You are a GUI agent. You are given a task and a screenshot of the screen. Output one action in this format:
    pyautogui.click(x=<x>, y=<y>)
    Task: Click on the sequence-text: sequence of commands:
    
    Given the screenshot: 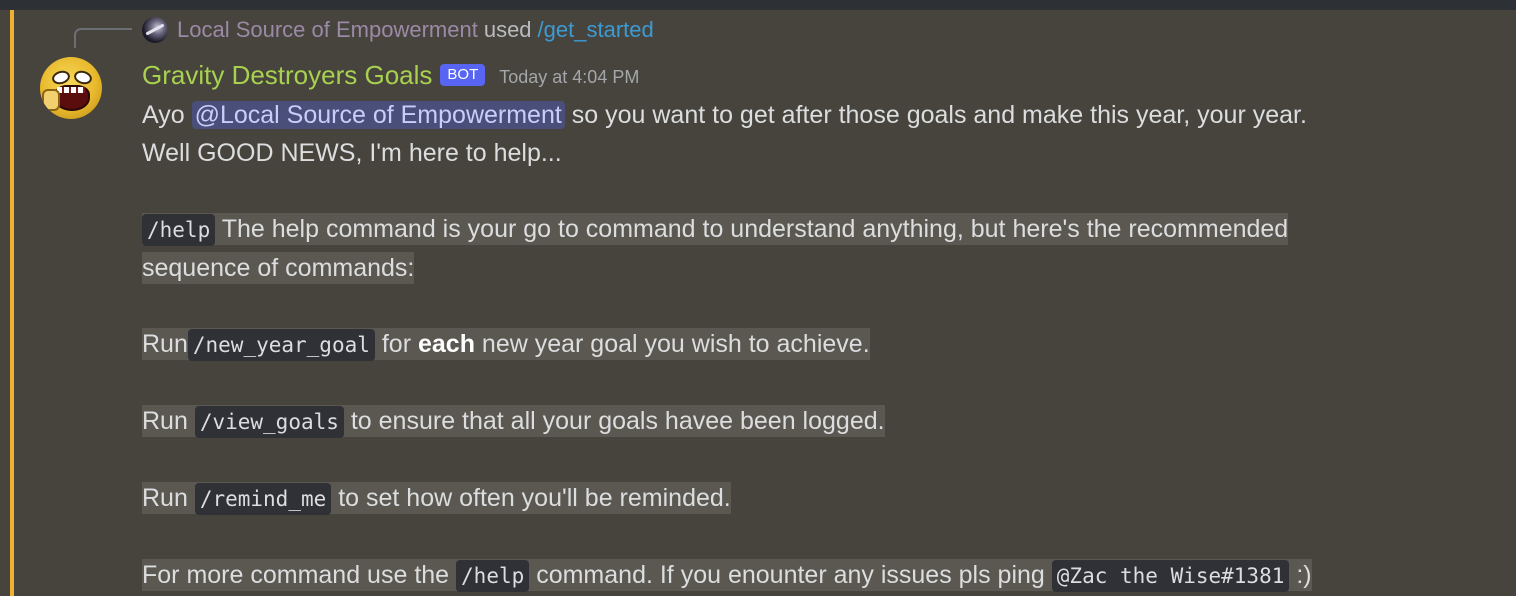 What is the action you would take?
    pyautogui.click(x=278, y=268)
    